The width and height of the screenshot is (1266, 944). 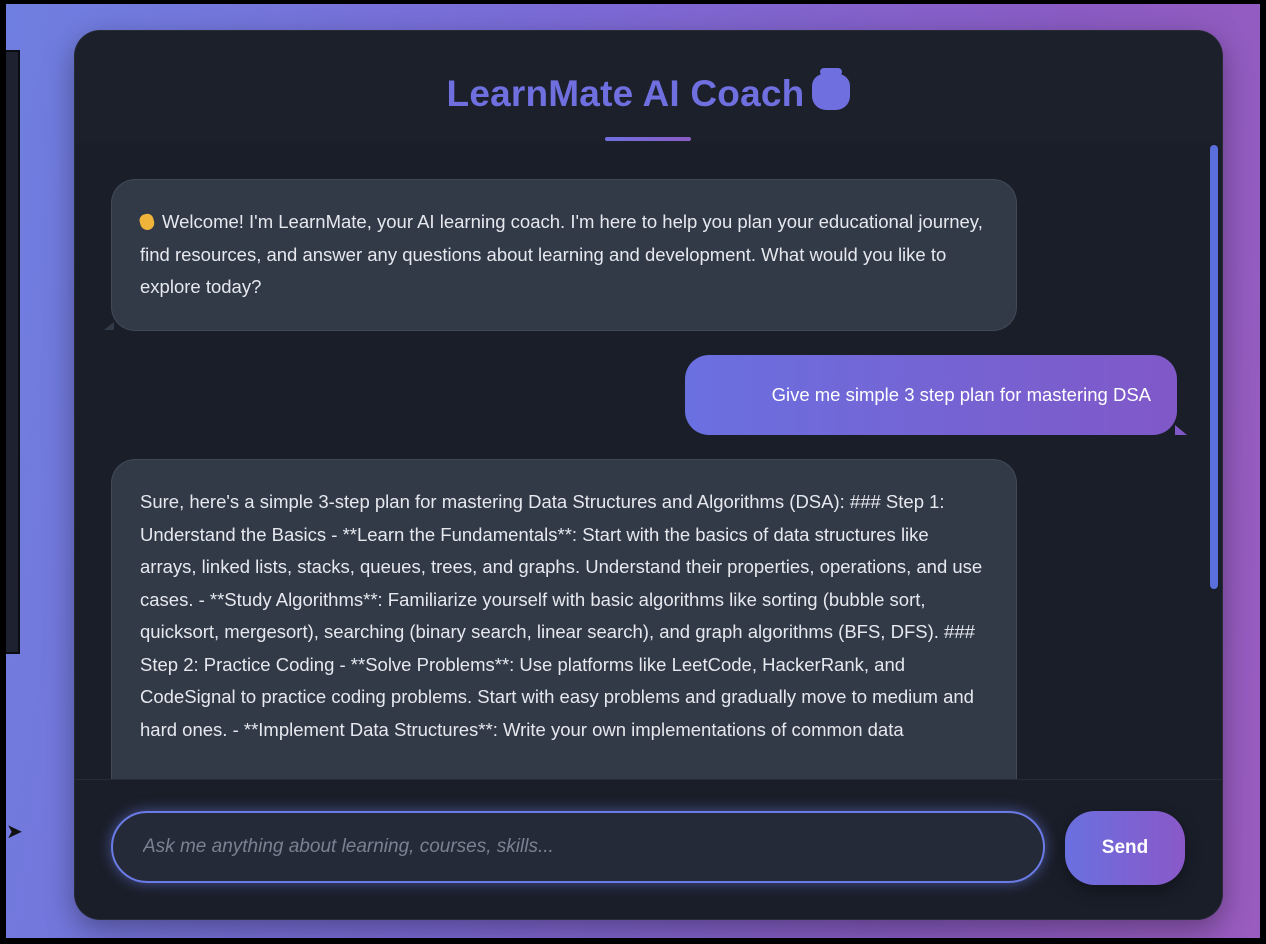 I want to click on send-button: Send, so click(x=1125, y=848).